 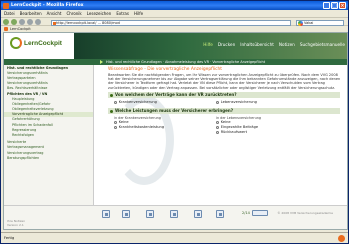 I want to click on firefox-icon, so click(x=6, y=5).